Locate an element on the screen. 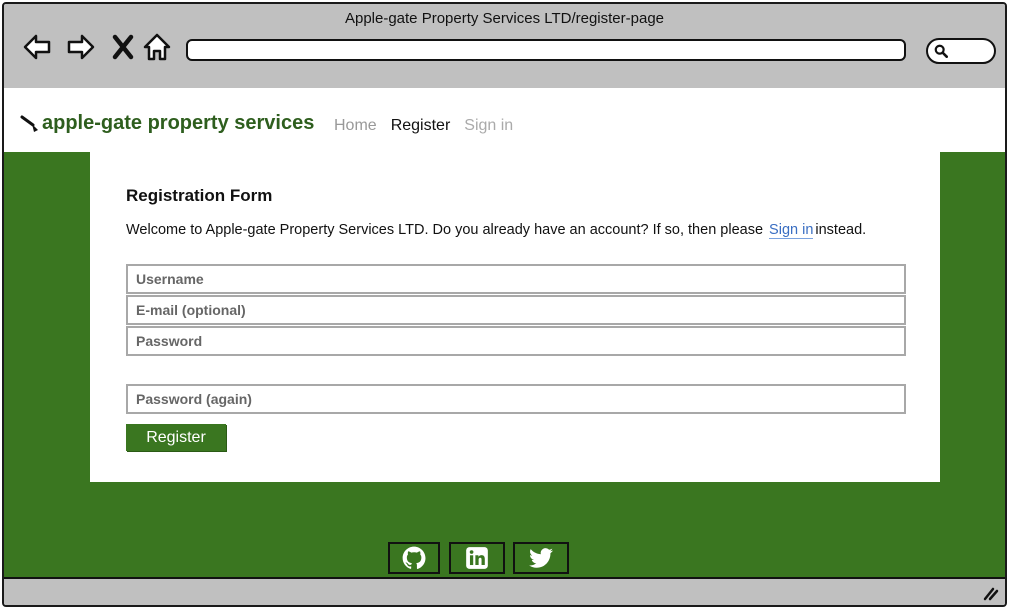 This screenshot has width=1011, height=611. linkedin-icon is located at coordinates (477, 558).